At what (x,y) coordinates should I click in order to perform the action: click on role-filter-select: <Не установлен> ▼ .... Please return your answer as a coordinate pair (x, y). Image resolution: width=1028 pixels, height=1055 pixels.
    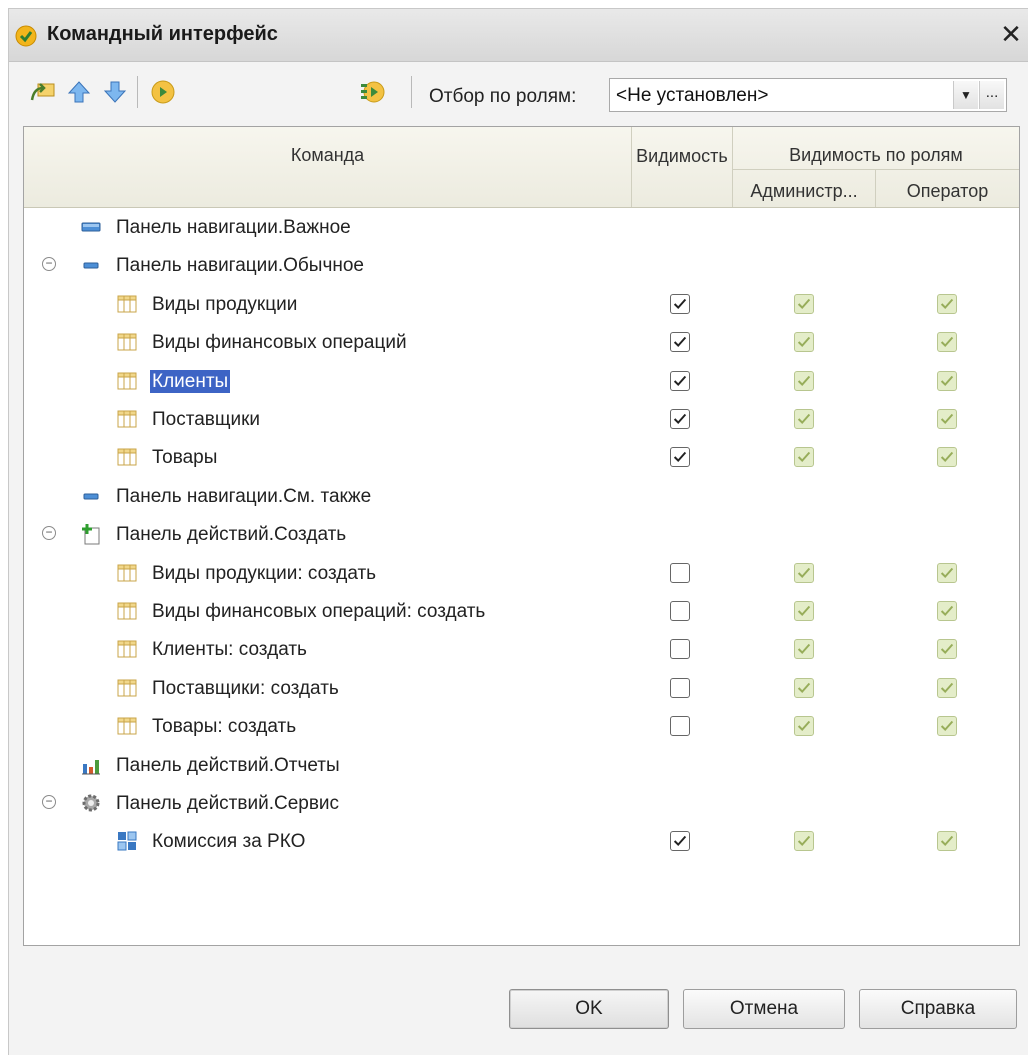
    Looking at the image, I should click on (808, 95).